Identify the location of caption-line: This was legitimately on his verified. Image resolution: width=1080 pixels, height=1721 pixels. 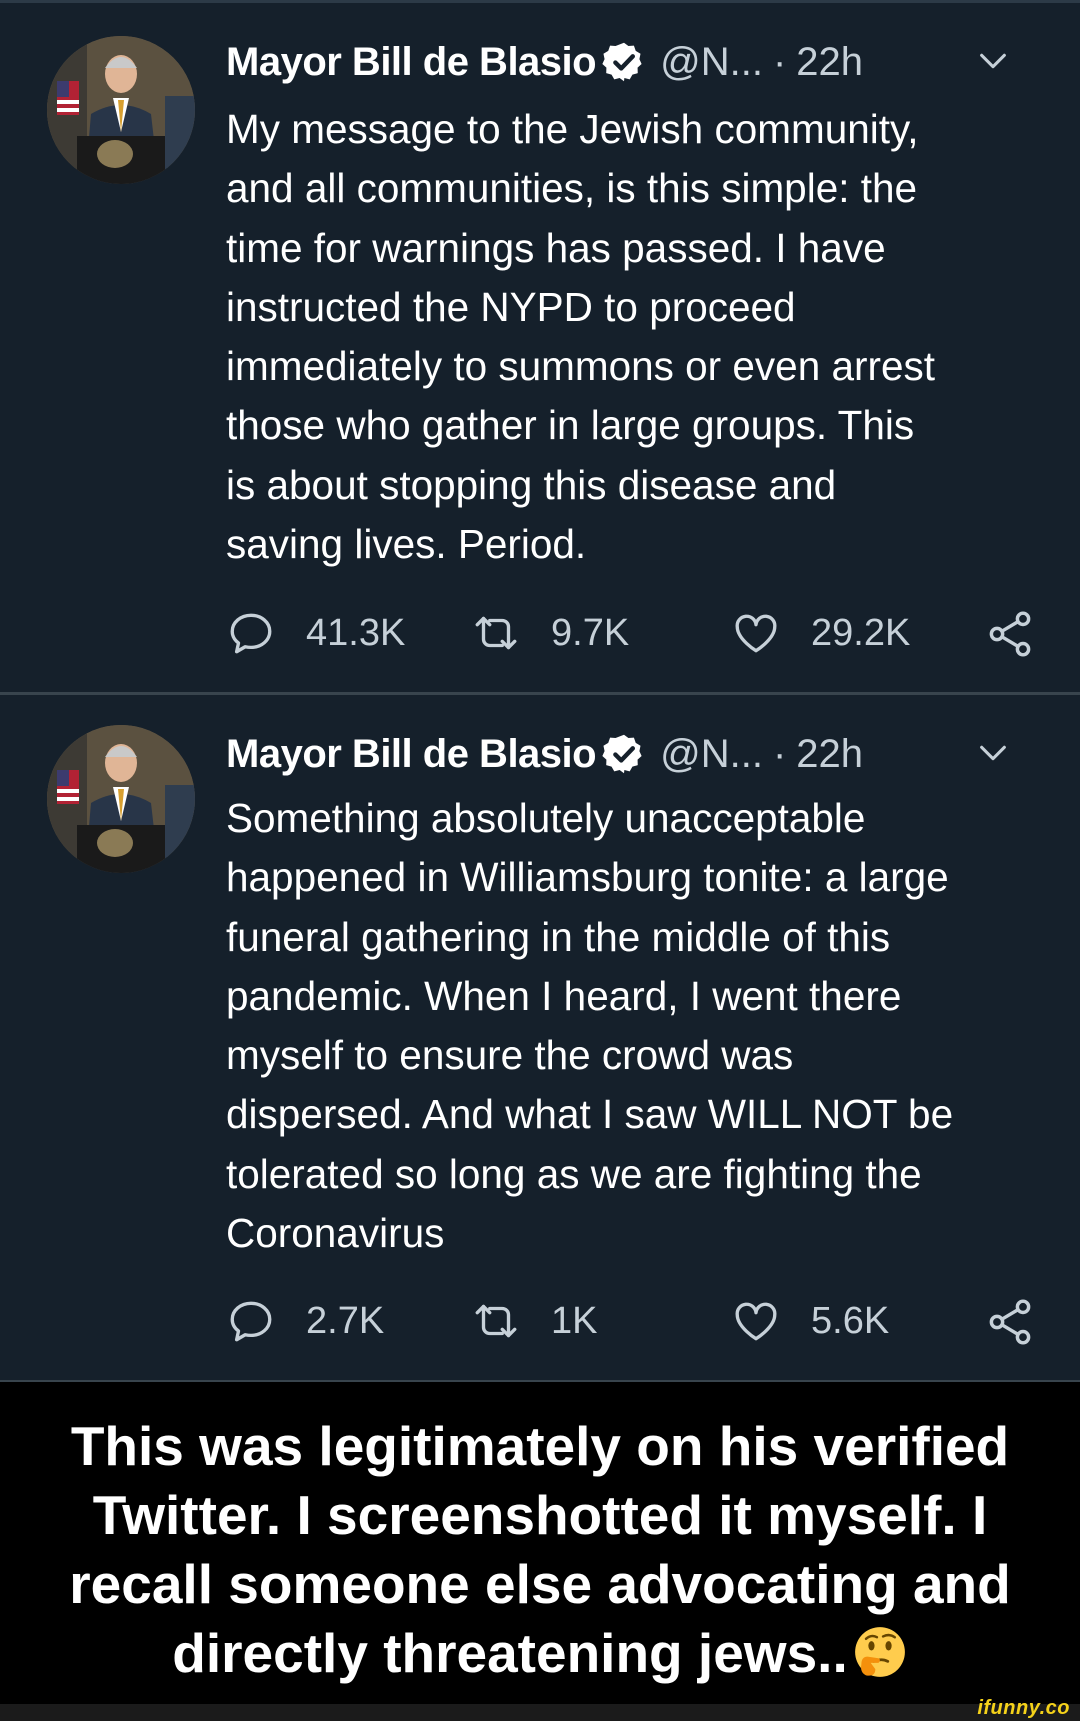
(540, 1446).